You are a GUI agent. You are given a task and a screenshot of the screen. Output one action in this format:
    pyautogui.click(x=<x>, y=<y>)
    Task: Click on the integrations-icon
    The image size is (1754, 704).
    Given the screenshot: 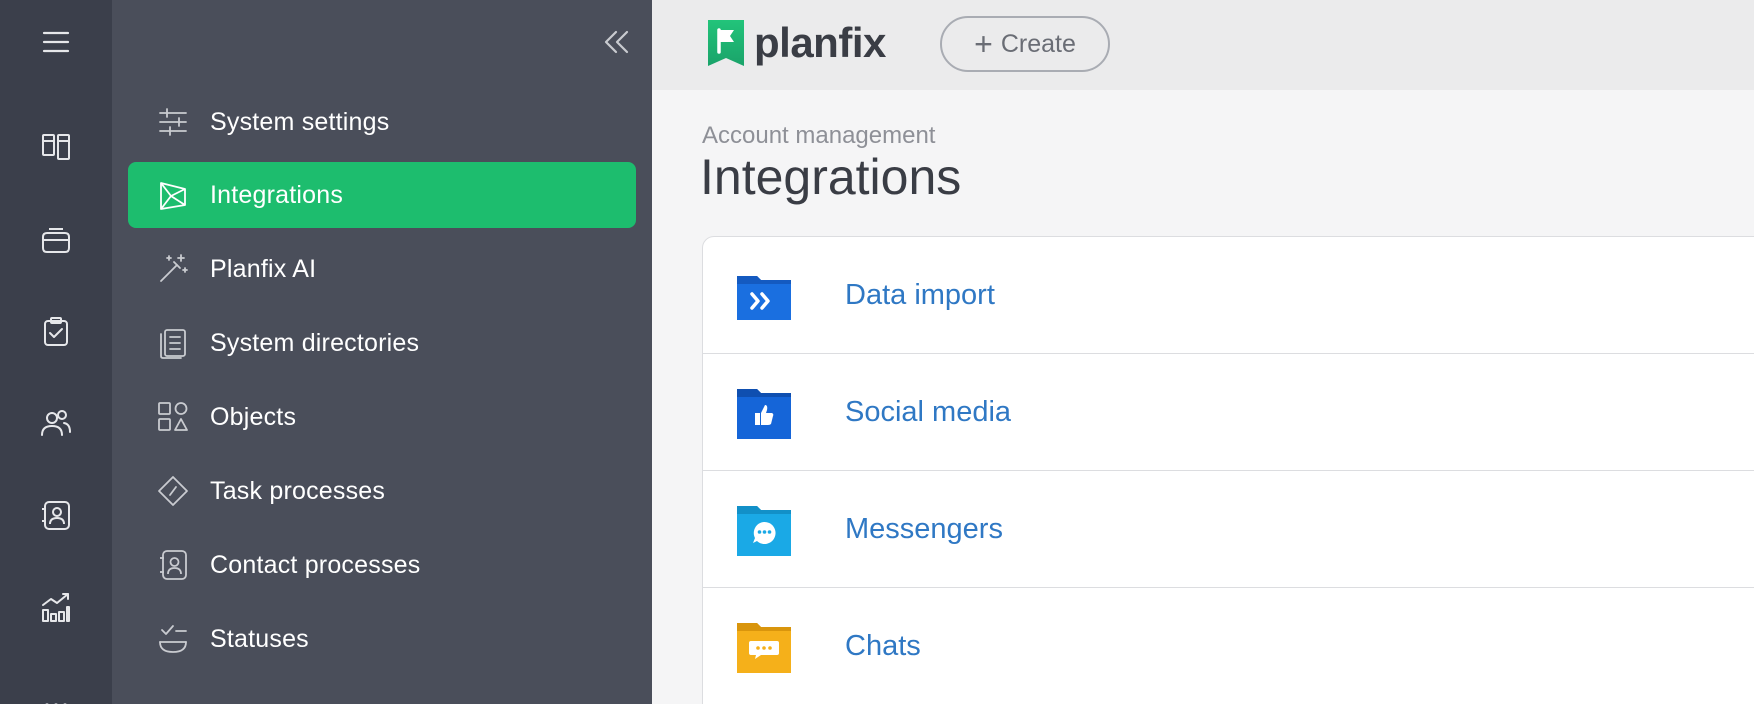 What is the action you would take?
    pyautogui.click(x=173, y=195)
    